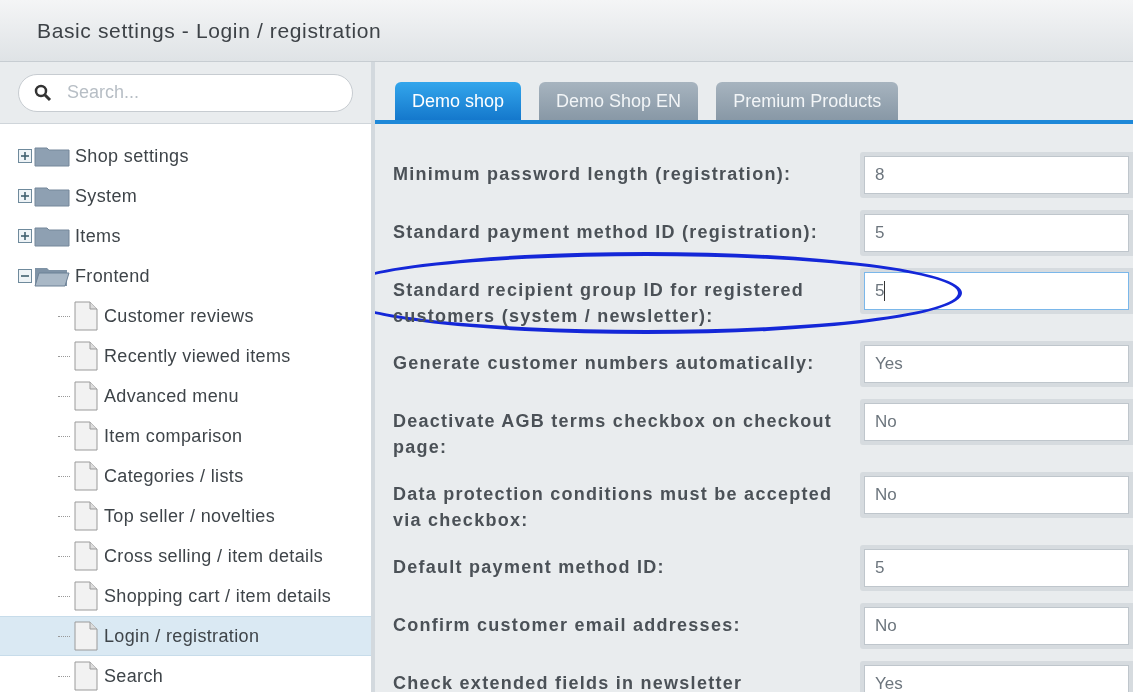  What do you see at coordinates (218, 596) in the screenshot?
I see `tree-item: Shopping cart / item details` at bounding box center [218, 596].